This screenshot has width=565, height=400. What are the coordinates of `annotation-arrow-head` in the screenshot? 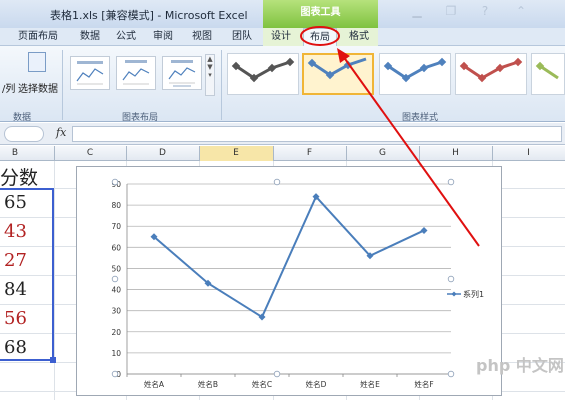 It's located at (343, 55).